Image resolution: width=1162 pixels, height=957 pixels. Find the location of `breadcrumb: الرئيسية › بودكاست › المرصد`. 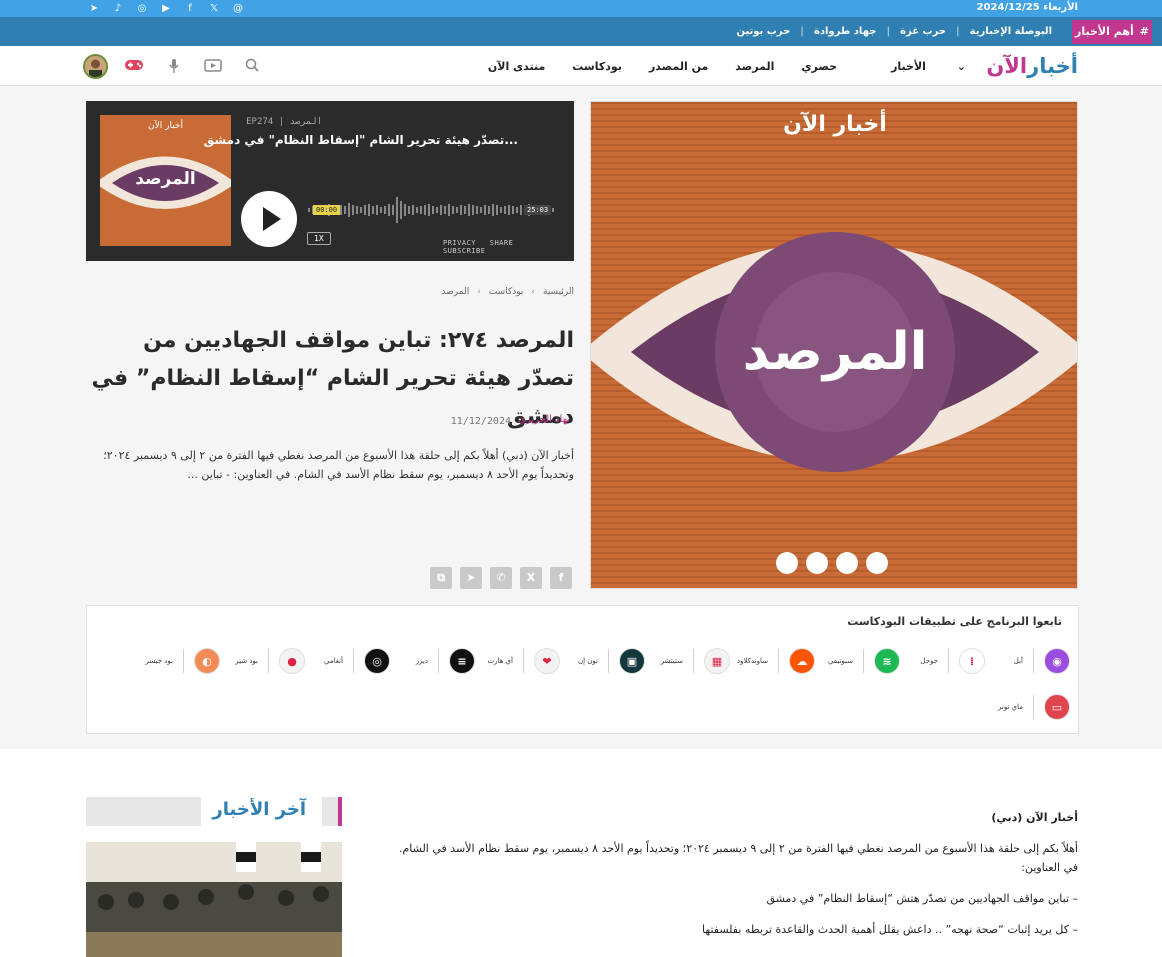

breadcrumb: الرئيسية › بودكاست › المرصد is located at coordinates (507, 292).